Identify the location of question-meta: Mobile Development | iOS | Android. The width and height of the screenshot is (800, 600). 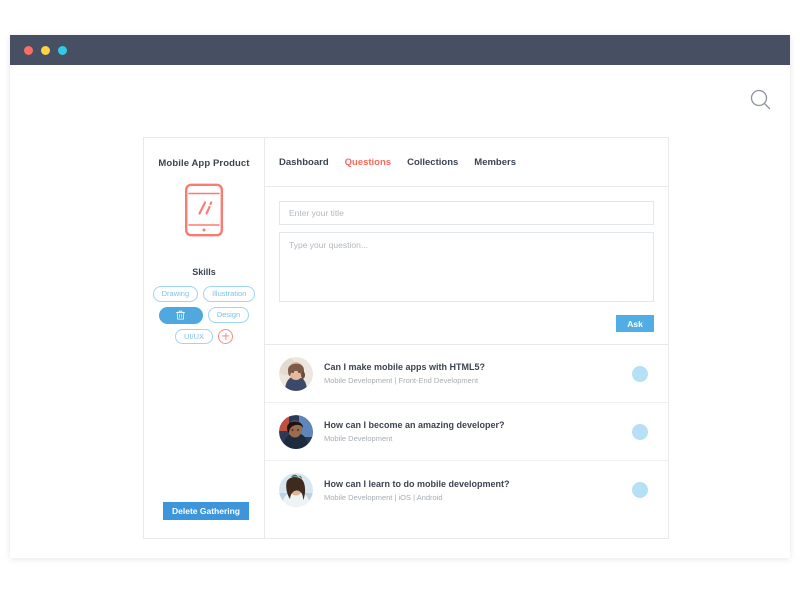
(383, 497).